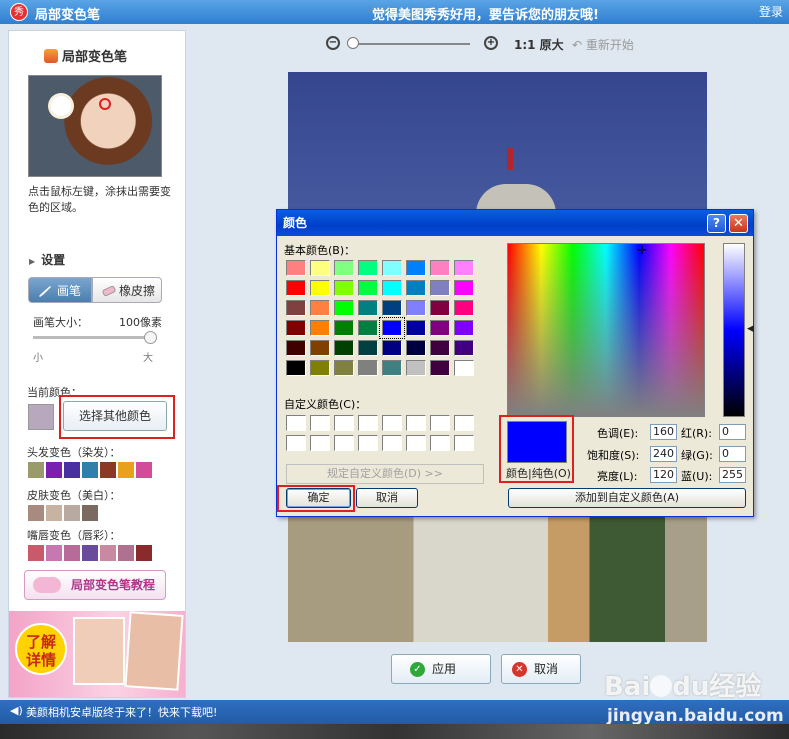 Image resolution: width=789 pixels, height=739 pixels. Describe the element at coordinates (750, 329) in the screenshot. I see `luminance-arrow-icon: ◀` at that location.